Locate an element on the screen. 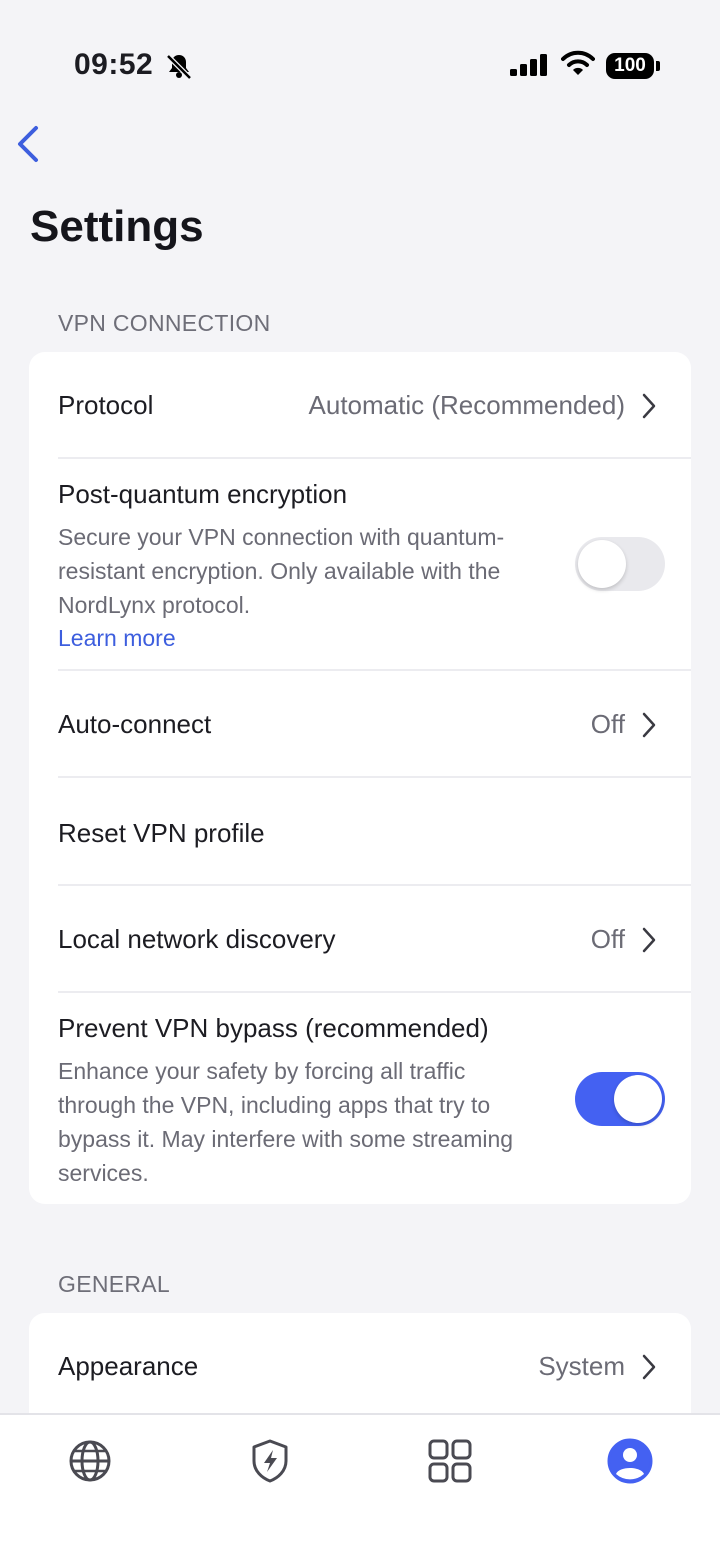 Image resolution: width=720 pixels, height=1565 pixels. local-network-discovery-row: Local network discovery Off is located at coordinates (360, 939).